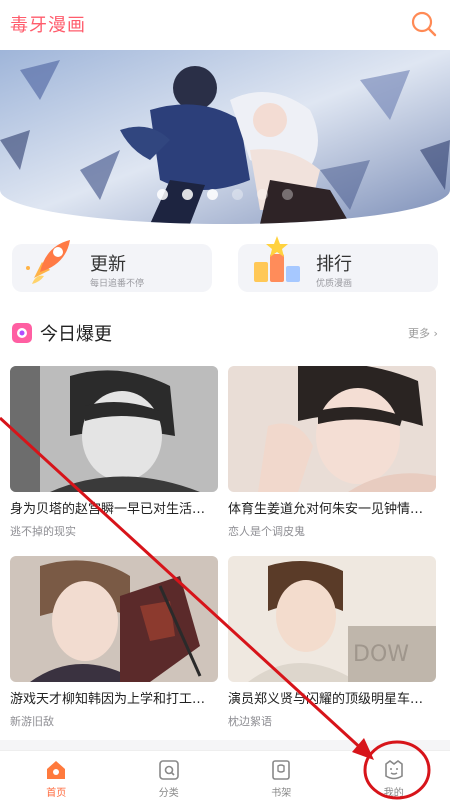 Image resolution: width=450 pixels, height=800 pixels. I want to click on comic-author: 枕边絮语, so click(250, 721).